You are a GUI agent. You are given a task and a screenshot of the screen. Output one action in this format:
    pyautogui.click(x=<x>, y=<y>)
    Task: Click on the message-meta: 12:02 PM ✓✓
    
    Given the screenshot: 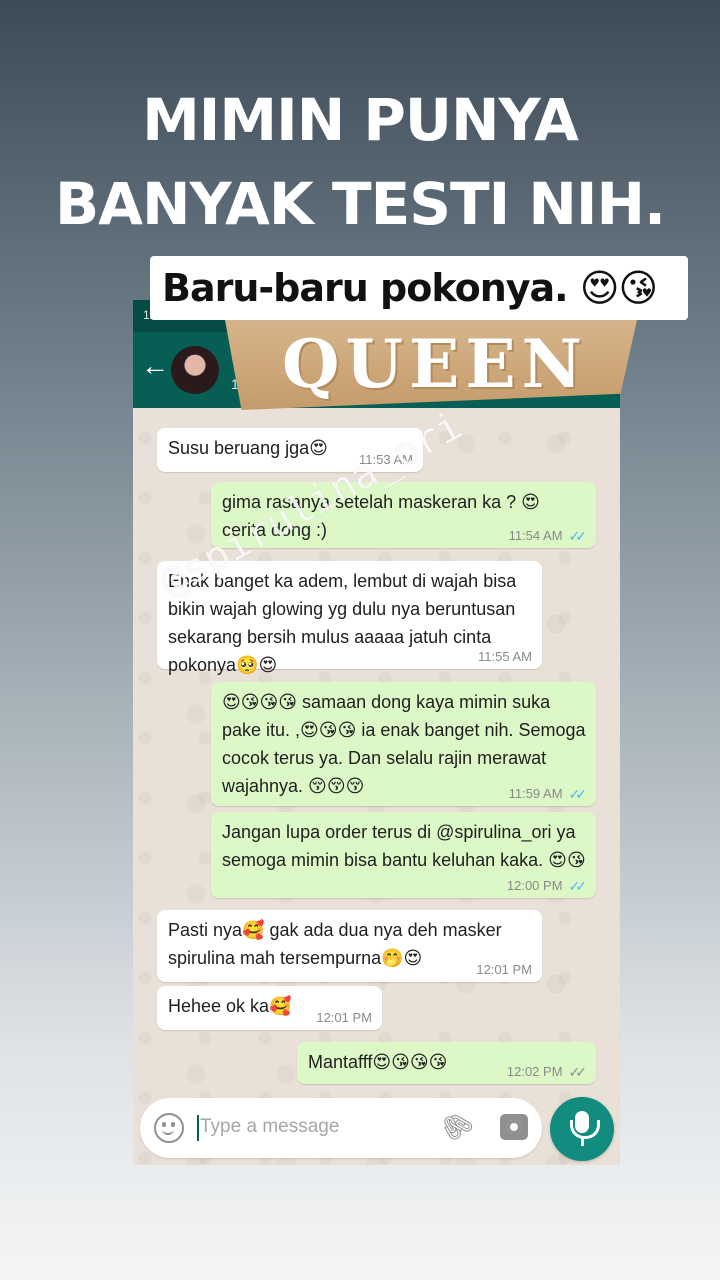 What is the action you would take?
    pyautogui.click(x=547, y=1072)
    